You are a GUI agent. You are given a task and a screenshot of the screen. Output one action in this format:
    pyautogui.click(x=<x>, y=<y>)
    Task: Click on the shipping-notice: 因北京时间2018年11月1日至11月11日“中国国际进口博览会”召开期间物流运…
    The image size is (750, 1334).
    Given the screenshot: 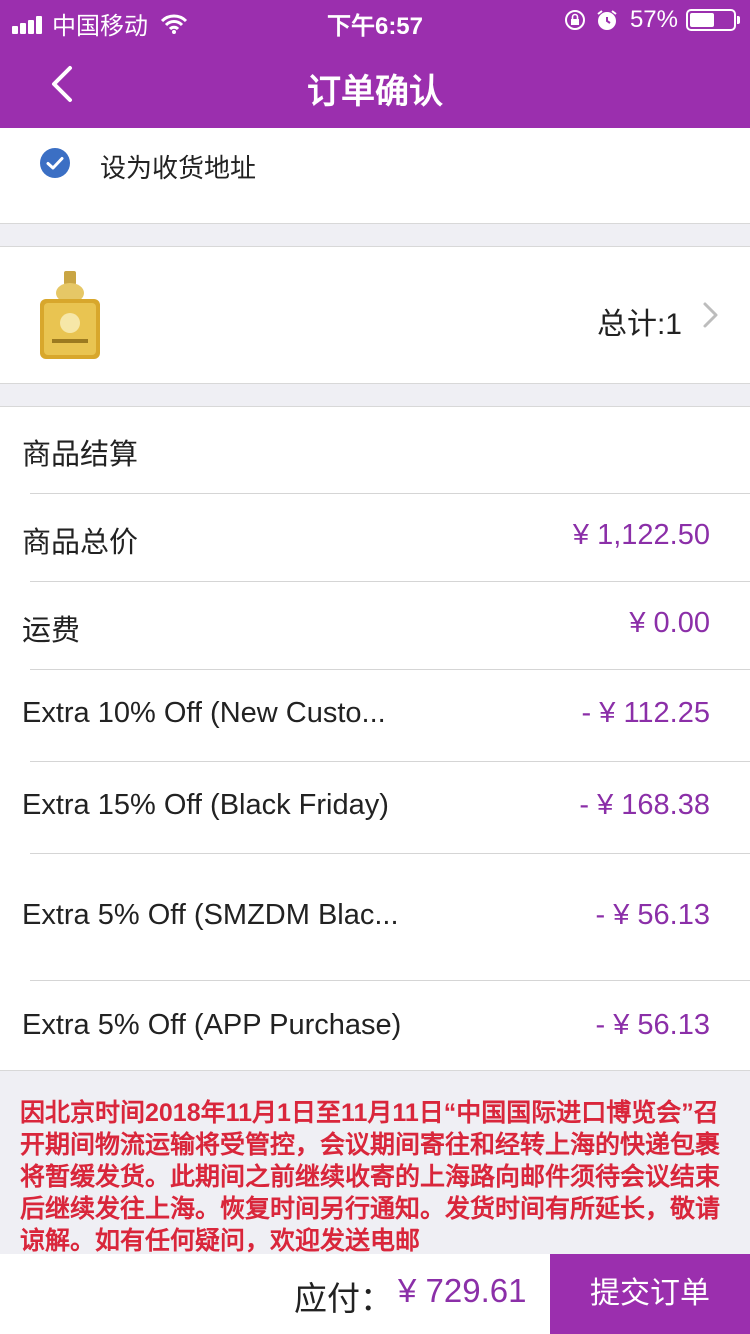 What is the action you would take?
    pyautogui.click(x=375, y=1162)
    